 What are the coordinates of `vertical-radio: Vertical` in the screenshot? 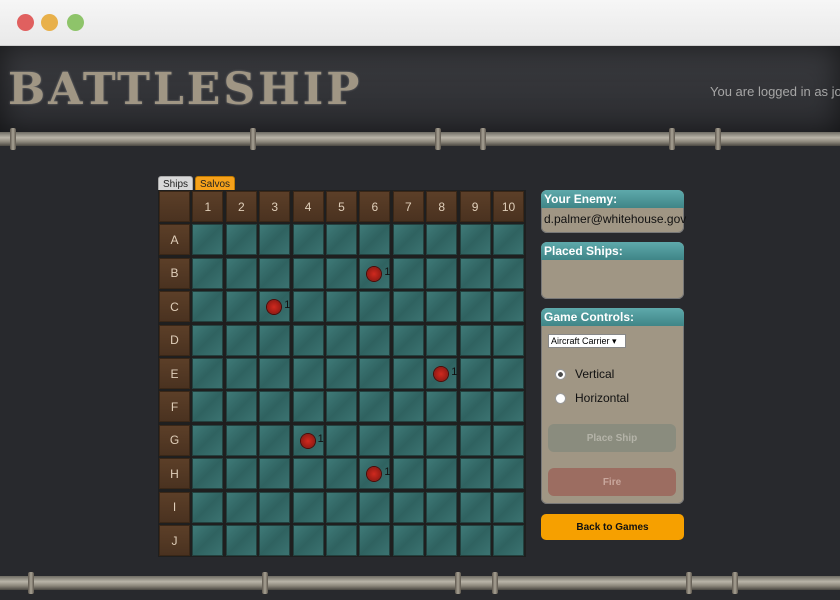 It's located at (584, 374).